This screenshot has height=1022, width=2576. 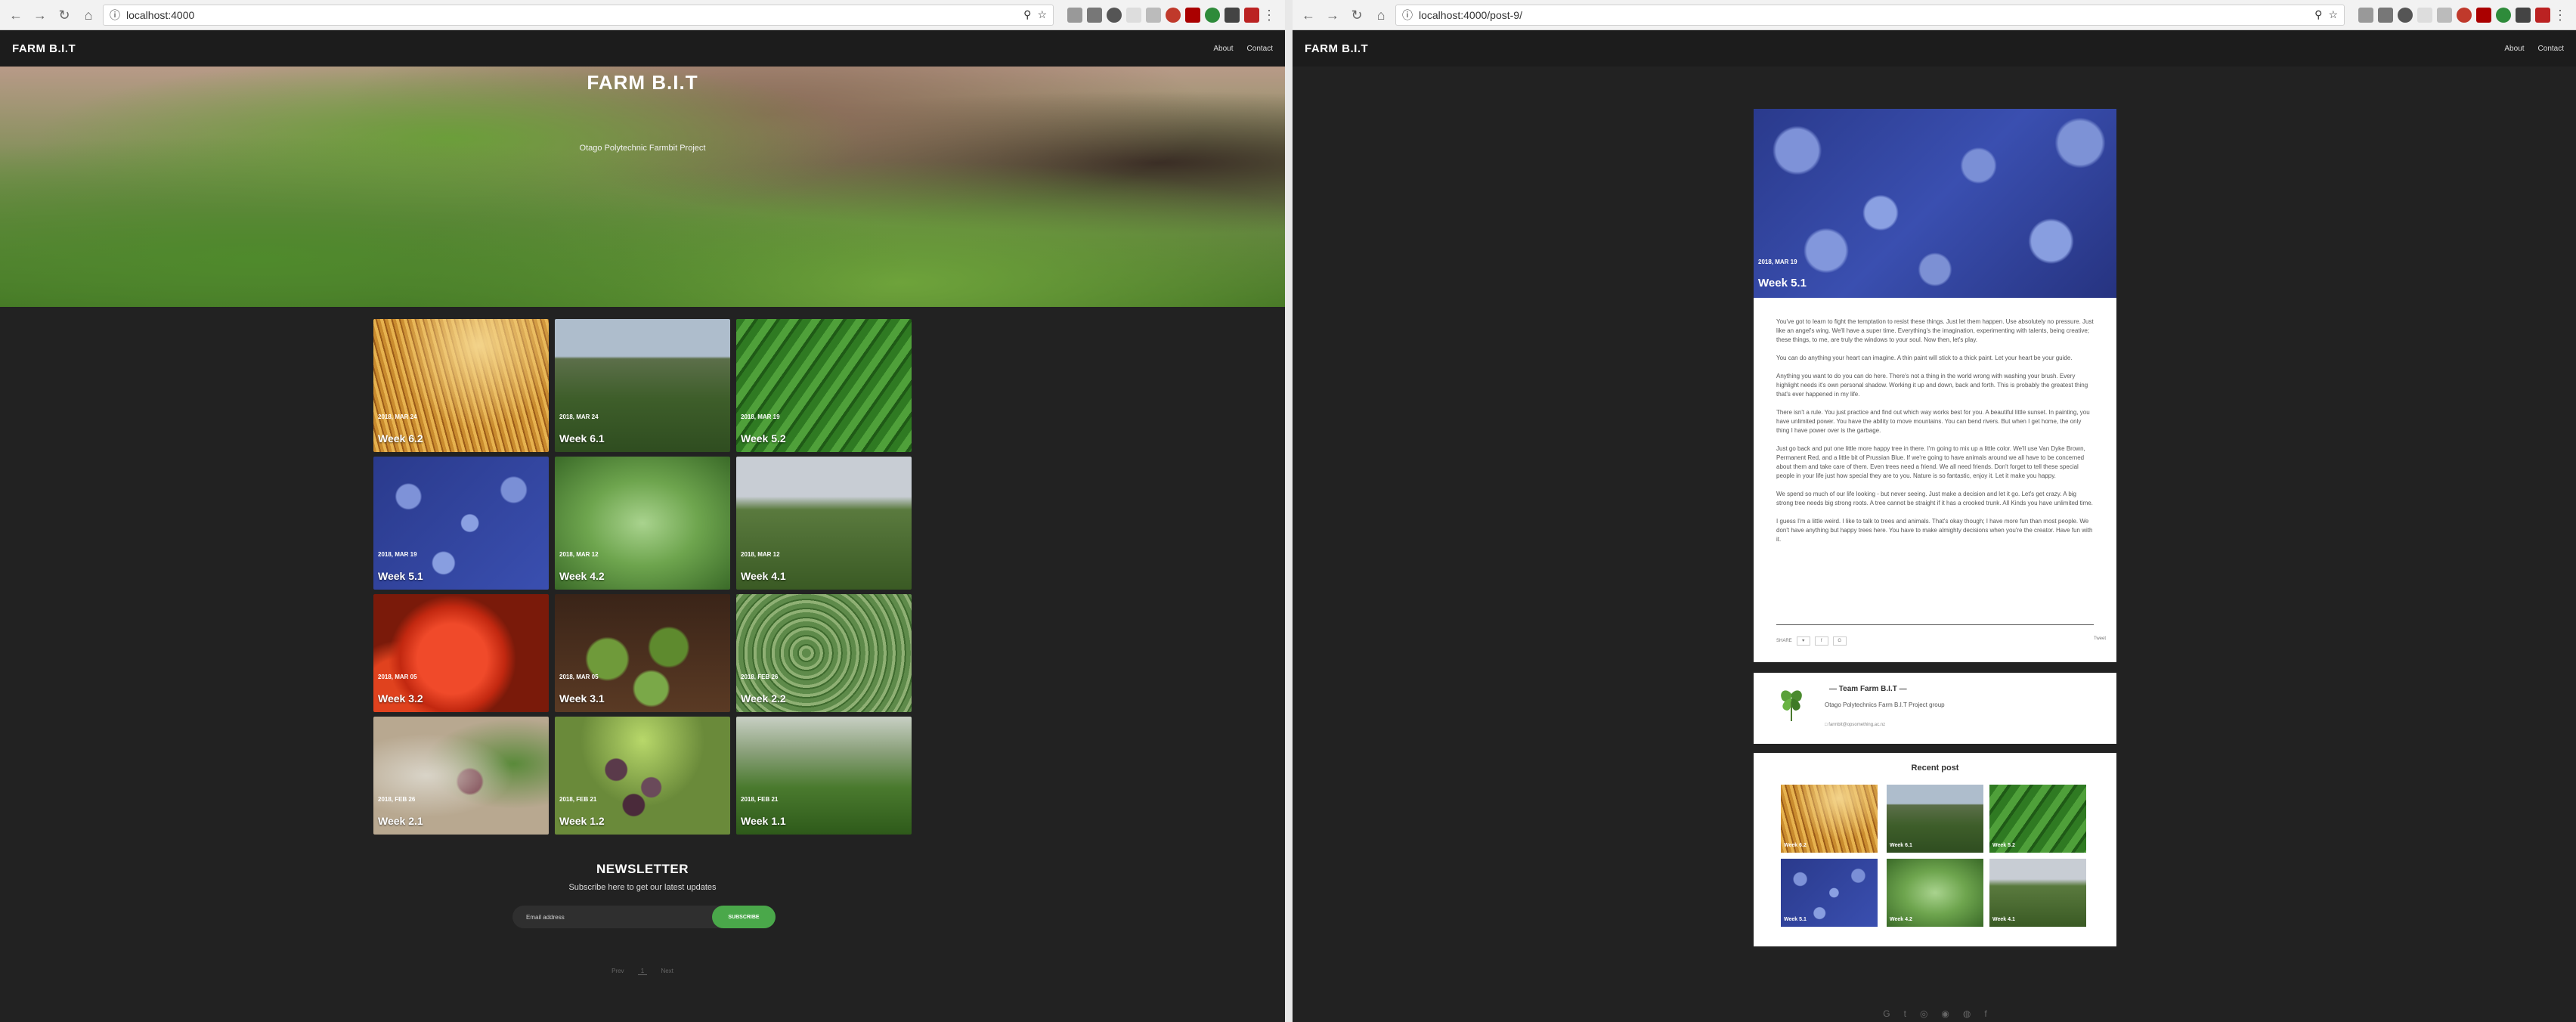 I want to click on post-card-title: Week 1.1, so click(x=763, y=821).